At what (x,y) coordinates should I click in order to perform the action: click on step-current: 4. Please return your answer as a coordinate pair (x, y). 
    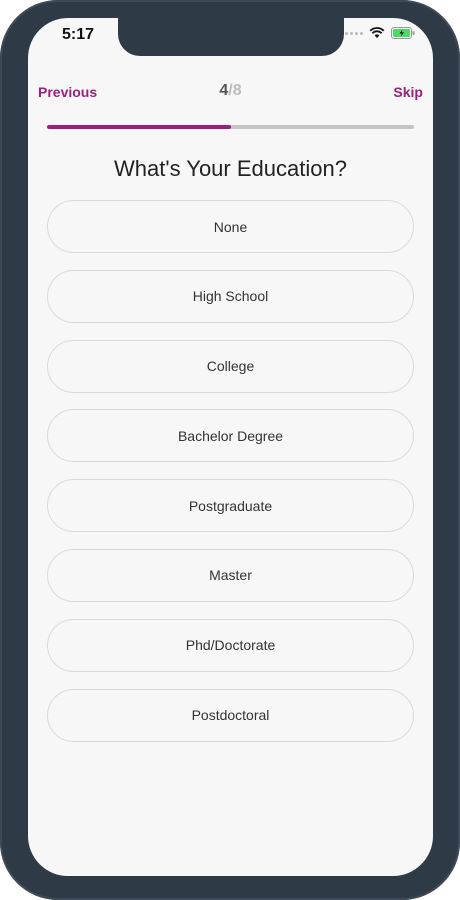
    Looking at the image, I should click on (224, 90).